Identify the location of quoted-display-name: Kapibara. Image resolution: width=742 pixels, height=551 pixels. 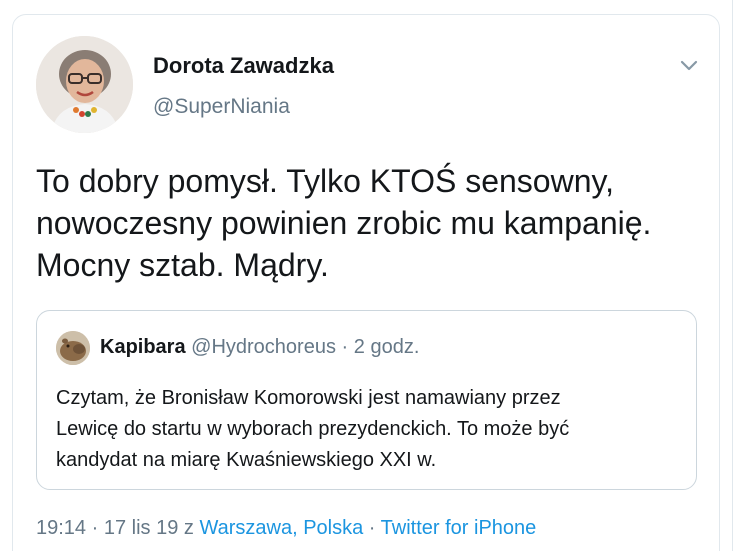
(143, 347).